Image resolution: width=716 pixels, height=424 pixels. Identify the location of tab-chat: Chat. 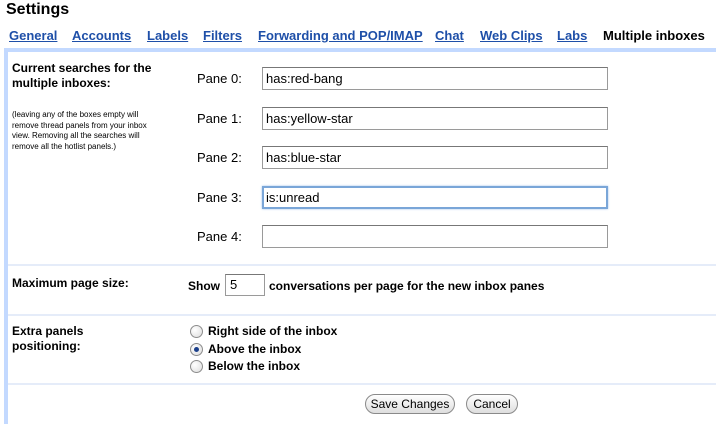
(449, 37).